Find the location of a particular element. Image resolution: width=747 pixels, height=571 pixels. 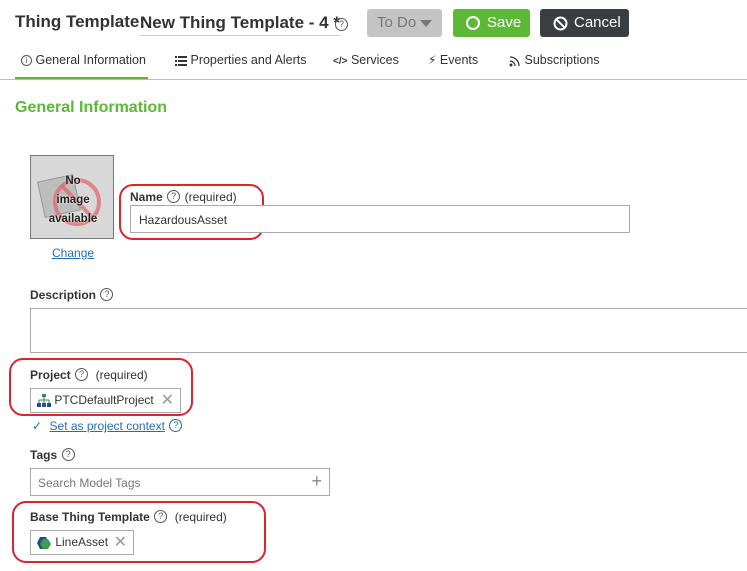

cancel-button: Cancel is located at coordinates (584, 23).